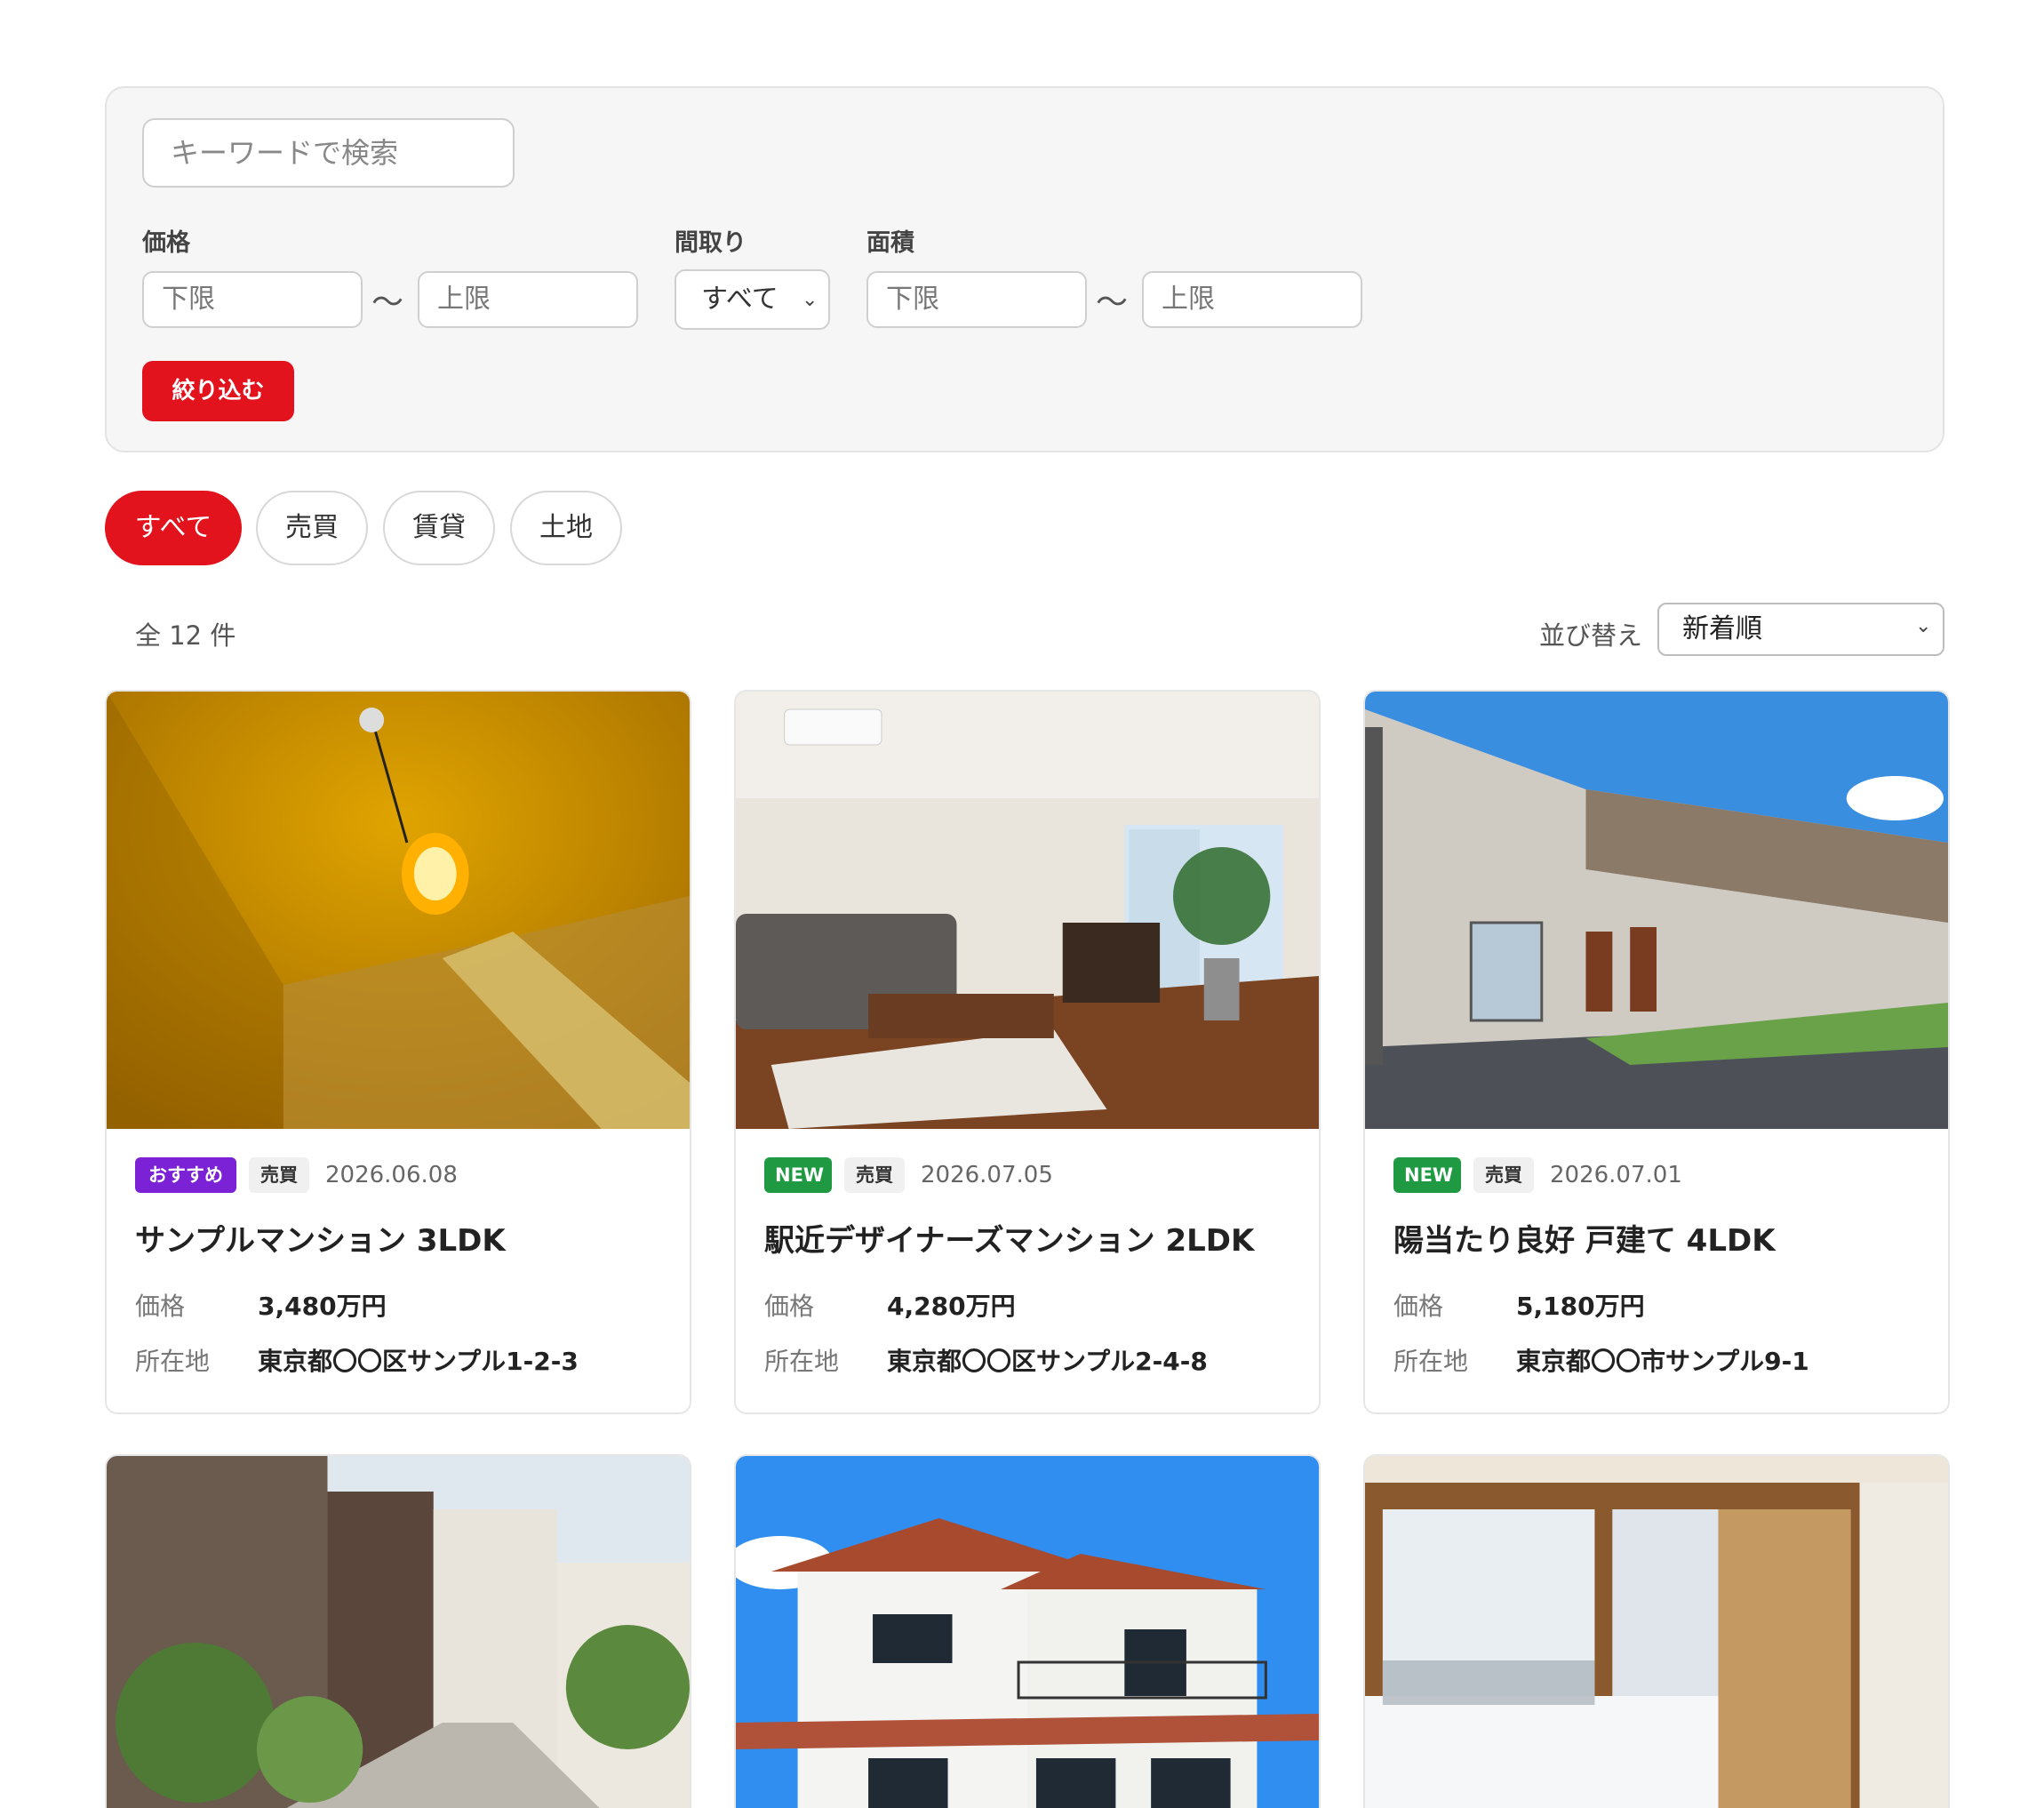  I want to click on property-price: 3,480万円, so click(322, 1306).